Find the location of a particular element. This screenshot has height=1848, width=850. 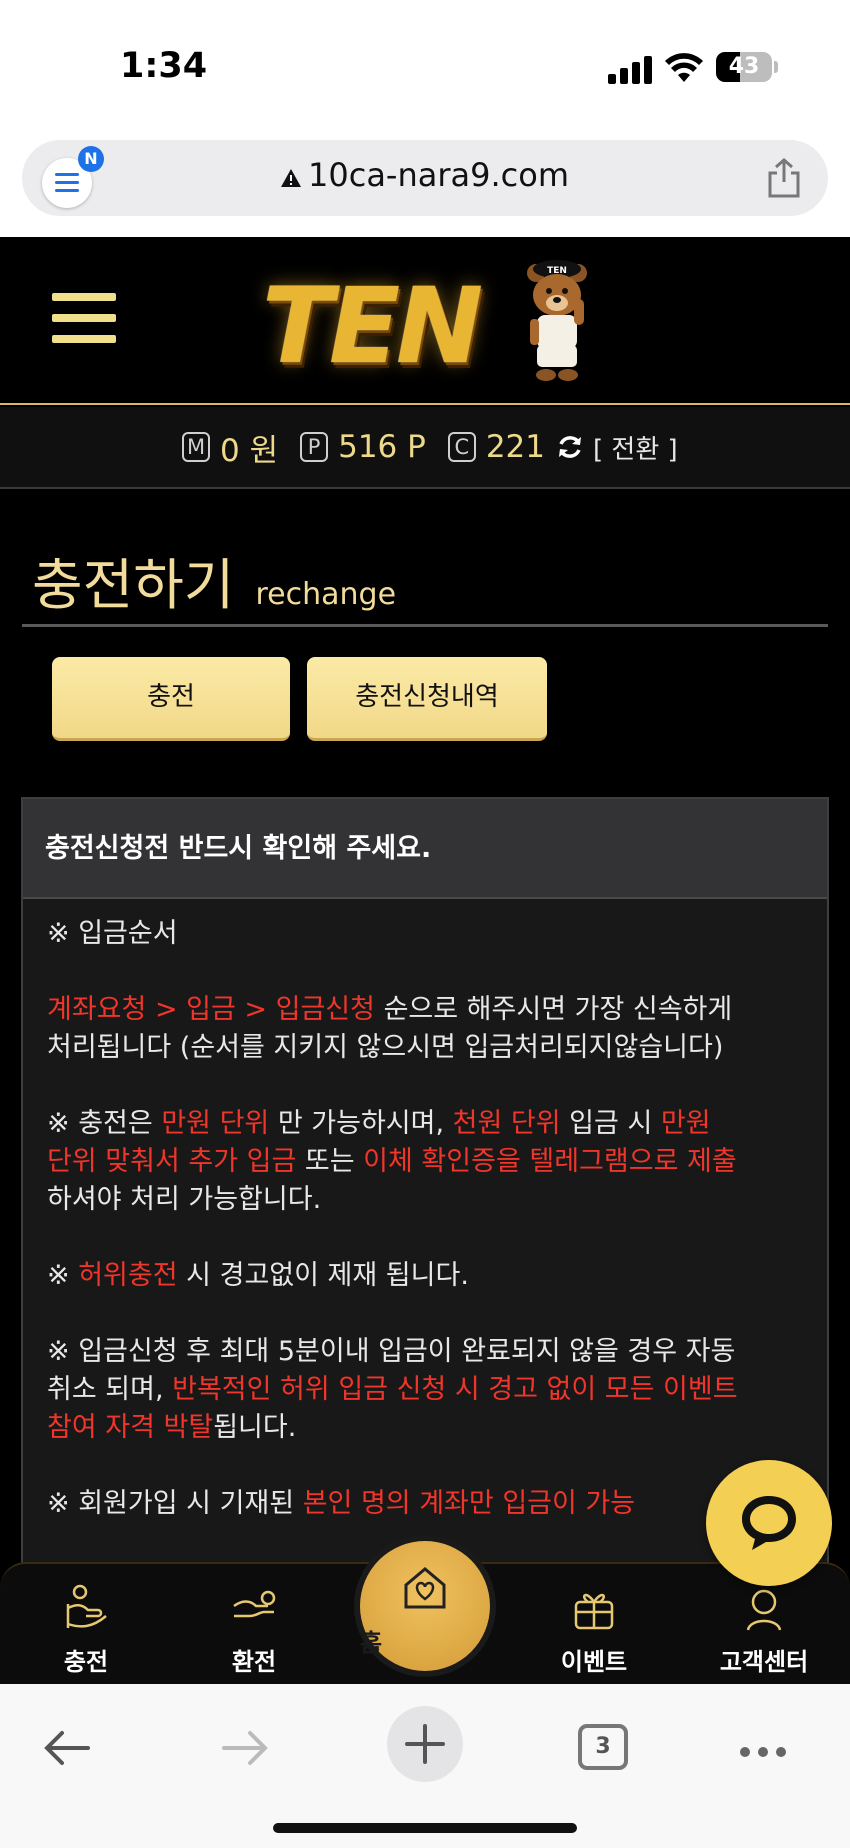

warning-icon is located at coordinates (291, 178).